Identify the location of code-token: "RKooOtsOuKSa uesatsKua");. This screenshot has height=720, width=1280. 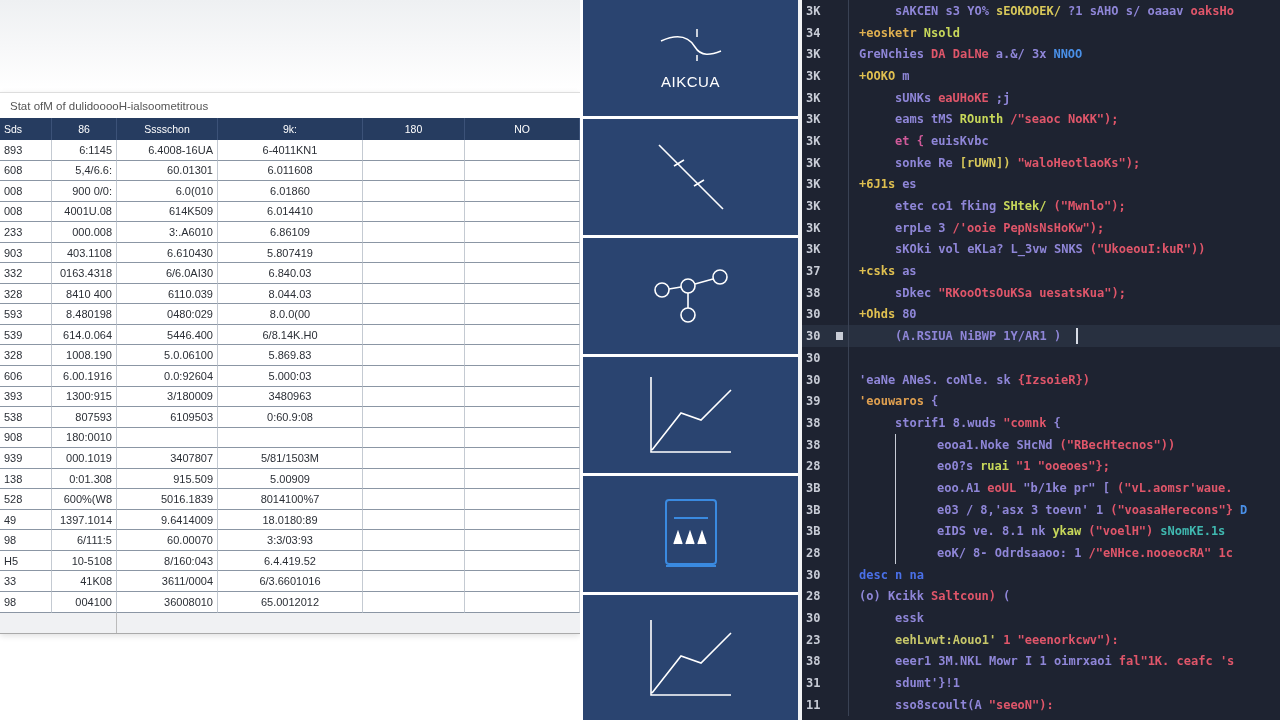
(1032, 292).